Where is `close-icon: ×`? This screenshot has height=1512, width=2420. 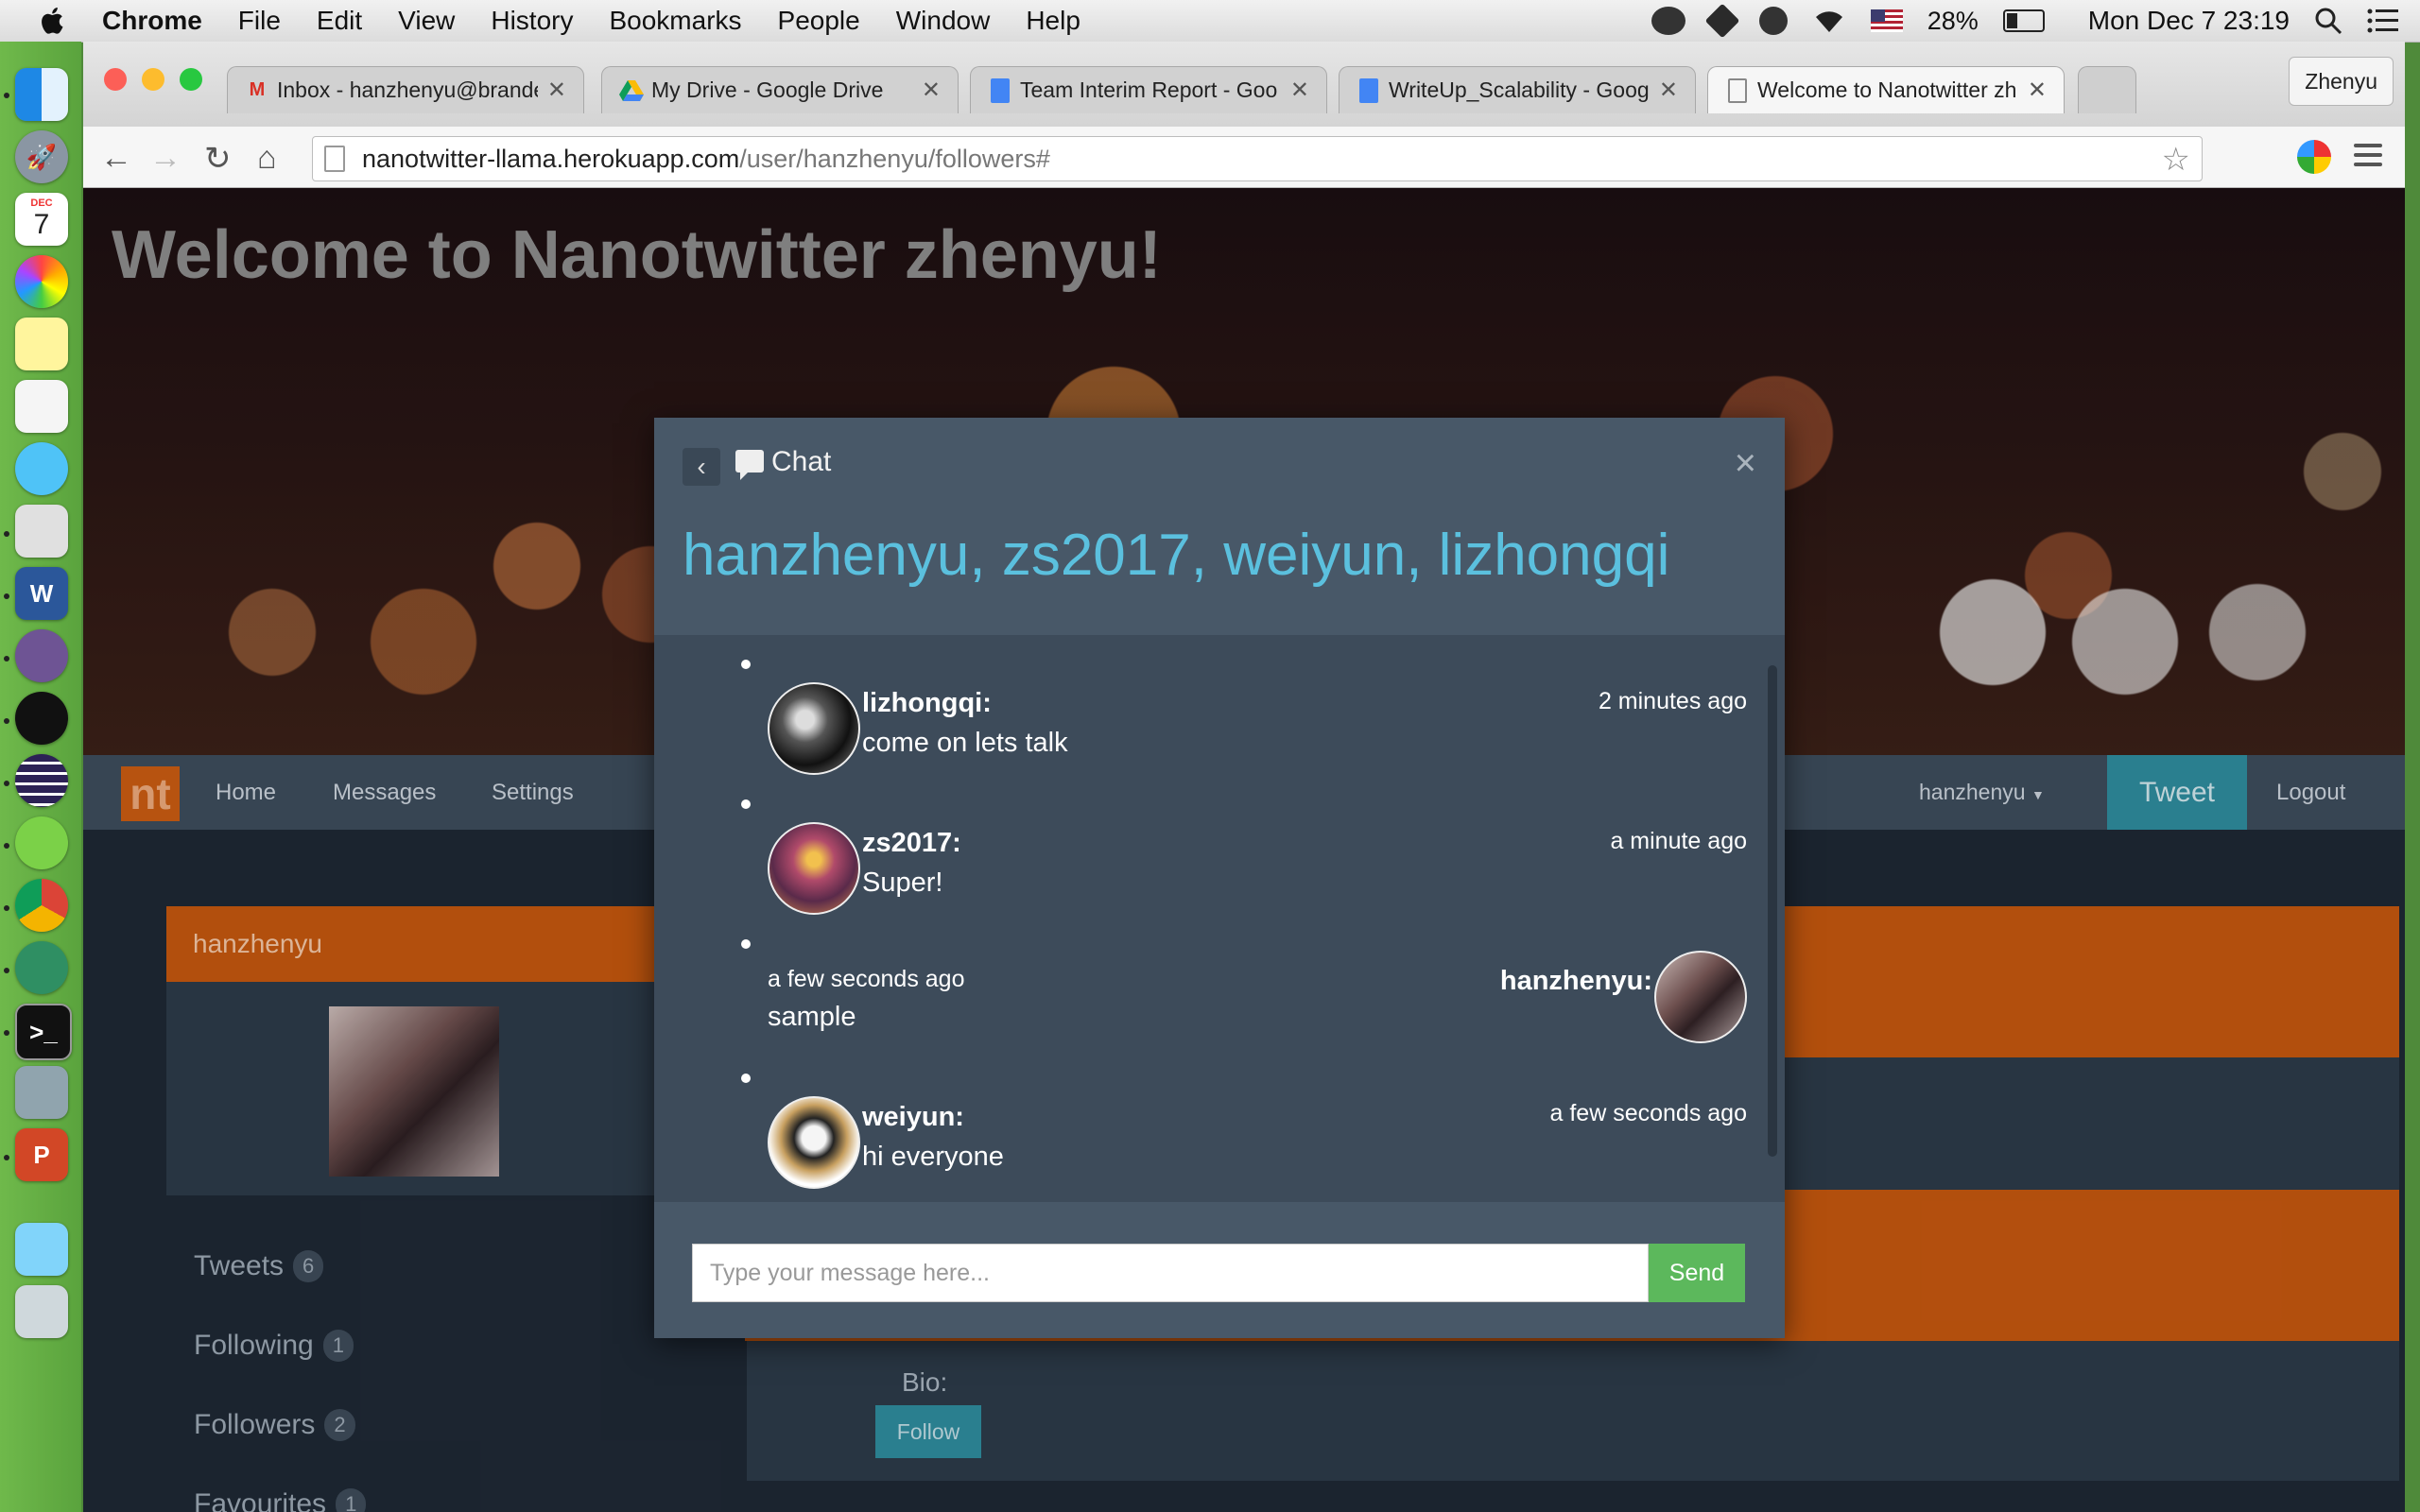 close-icon: × is located at coordinates (1745, 463).